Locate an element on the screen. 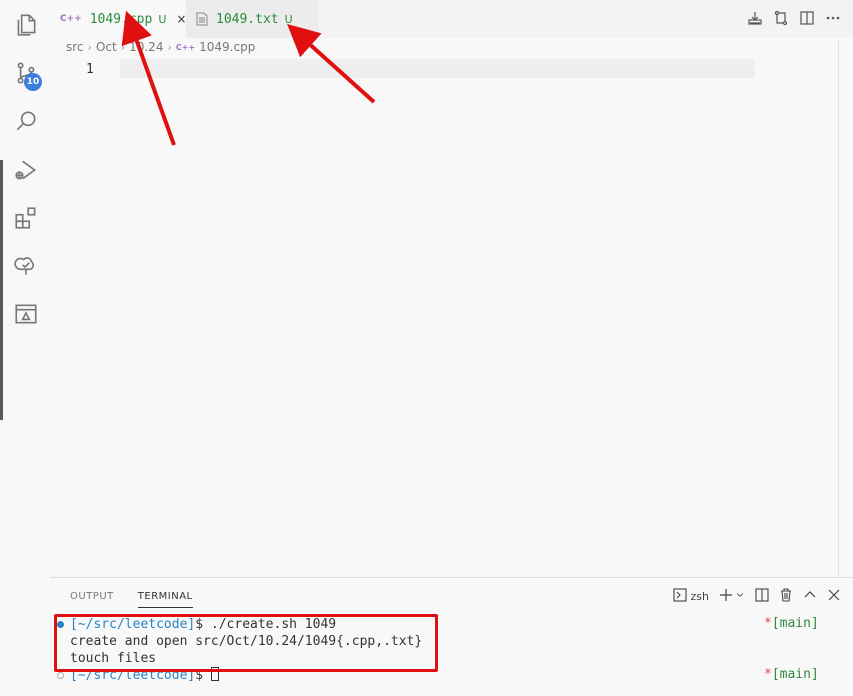 Image resolution: width=853 pixels, height=696 pixels. split-editor-icon is located at coordinates (807, 20).